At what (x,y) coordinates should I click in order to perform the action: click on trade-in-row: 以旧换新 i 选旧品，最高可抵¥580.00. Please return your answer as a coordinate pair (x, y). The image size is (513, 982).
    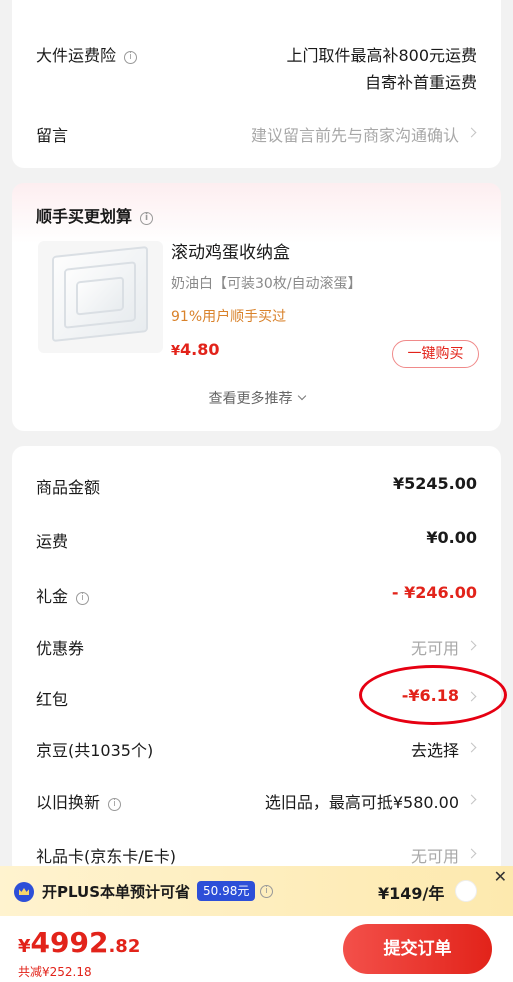
    Looking at the image, I should click on (256, 800).